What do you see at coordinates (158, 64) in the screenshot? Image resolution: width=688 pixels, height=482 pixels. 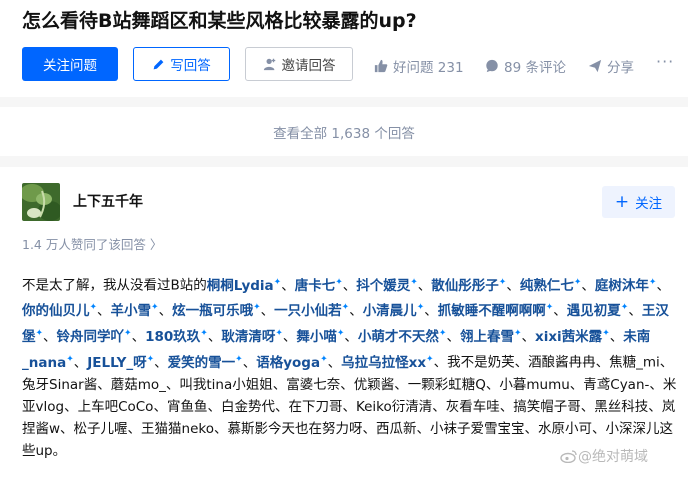 I see `pencil-icon` at bounding box center [158, 64].